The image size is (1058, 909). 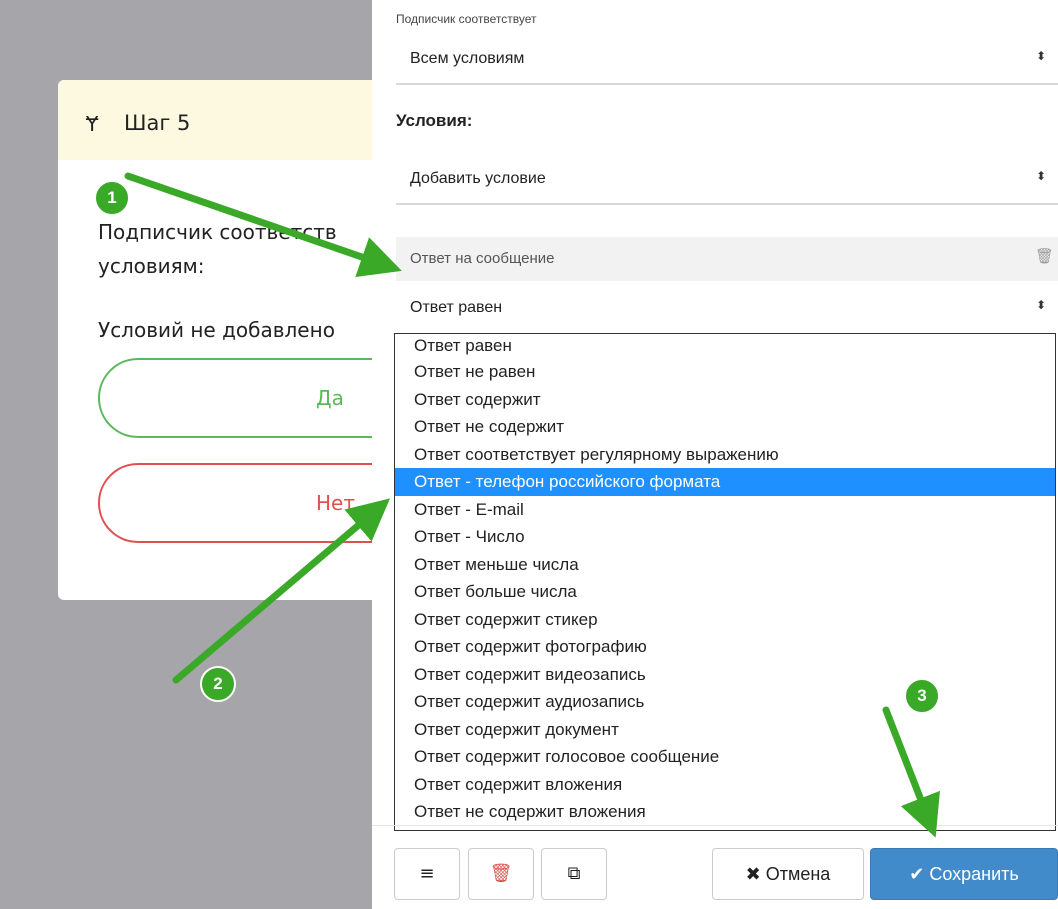 I want to click on add-condition-select: Добавить условие ⬍, so click(x=727, y=180).